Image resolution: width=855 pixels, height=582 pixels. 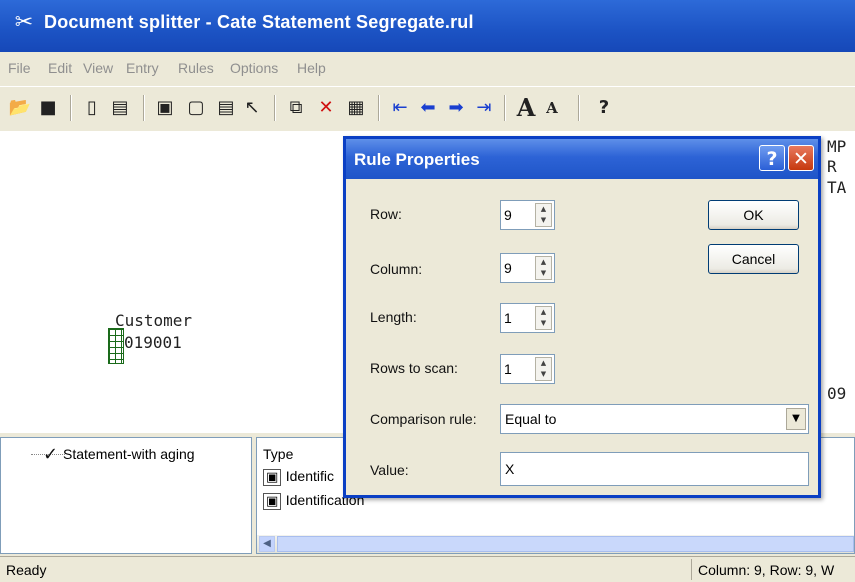 What do you see at coordinates (326, 108) in the screenshot?
I see `delete-icon: ✕` at bounding box center [326, 108].